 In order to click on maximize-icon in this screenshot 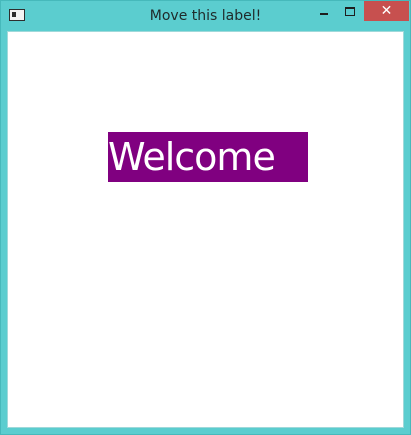, I will do `click(350, 11)`.